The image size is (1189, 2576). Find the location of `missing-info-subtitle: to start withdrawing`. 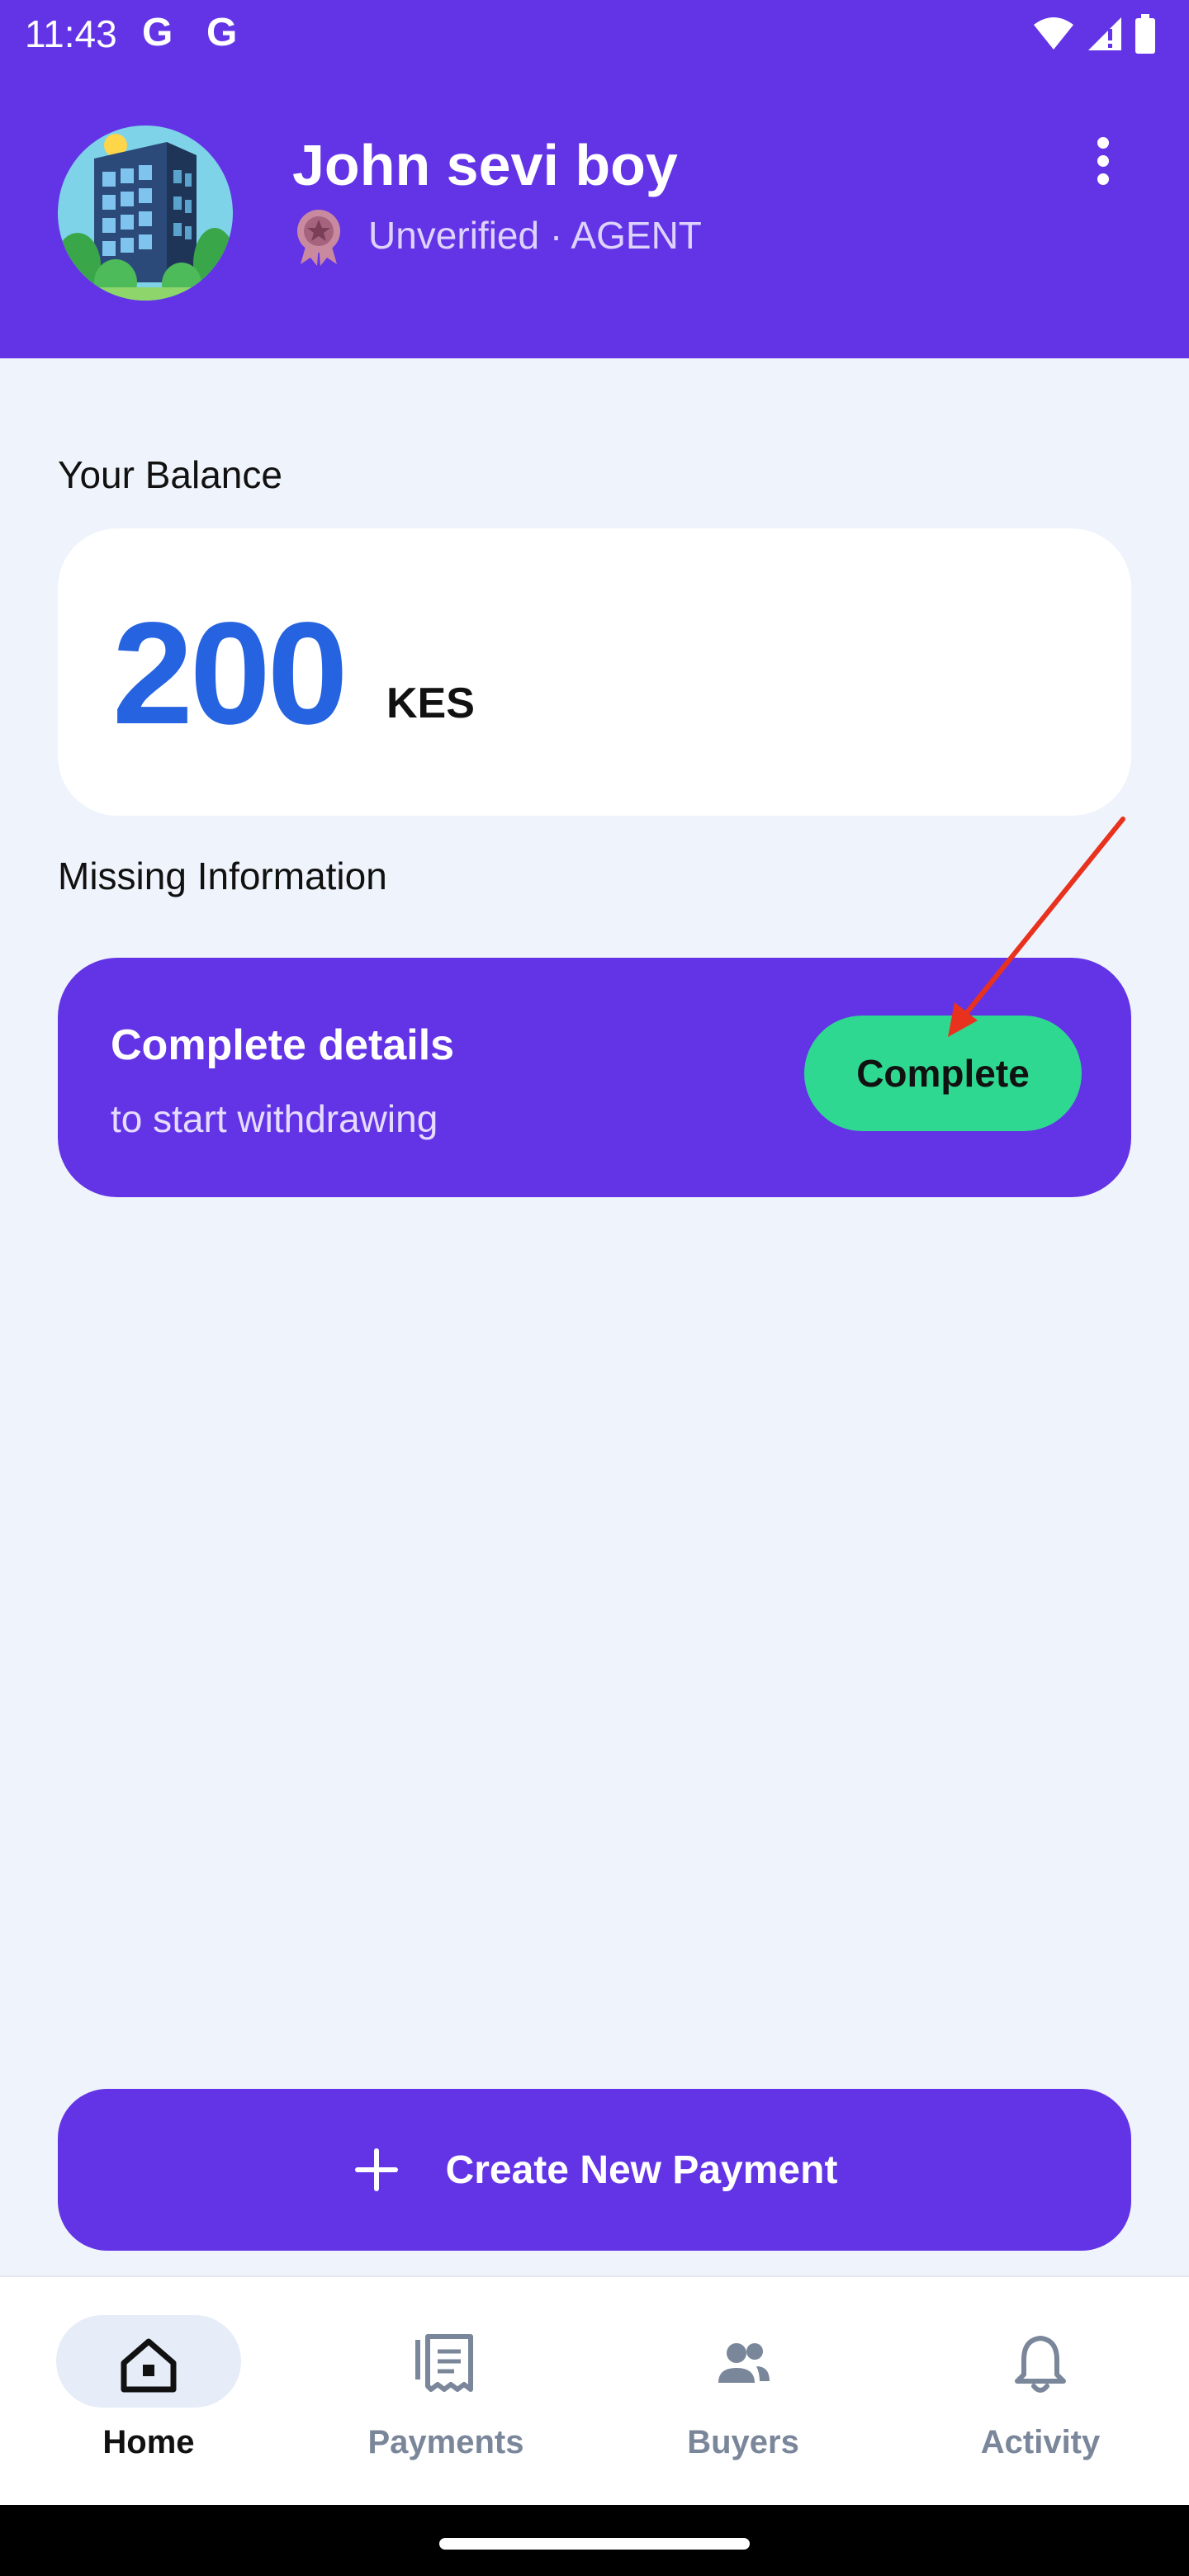

missing-info-subtitle: to start withdrawing is located at coordinates (274, 1118).